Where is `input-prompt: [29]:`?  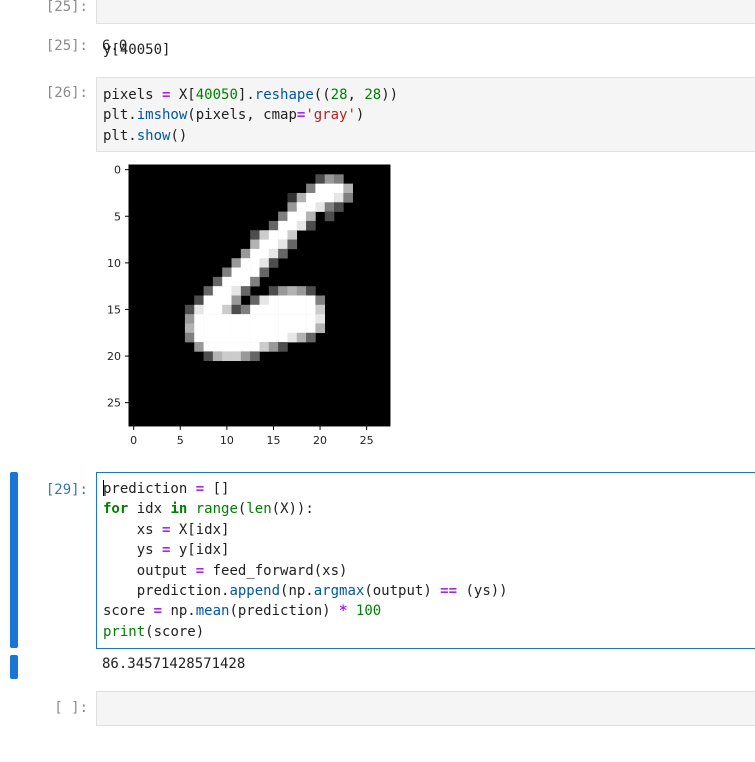
input-prompt: [29]: is located at coordinates (66, 490).